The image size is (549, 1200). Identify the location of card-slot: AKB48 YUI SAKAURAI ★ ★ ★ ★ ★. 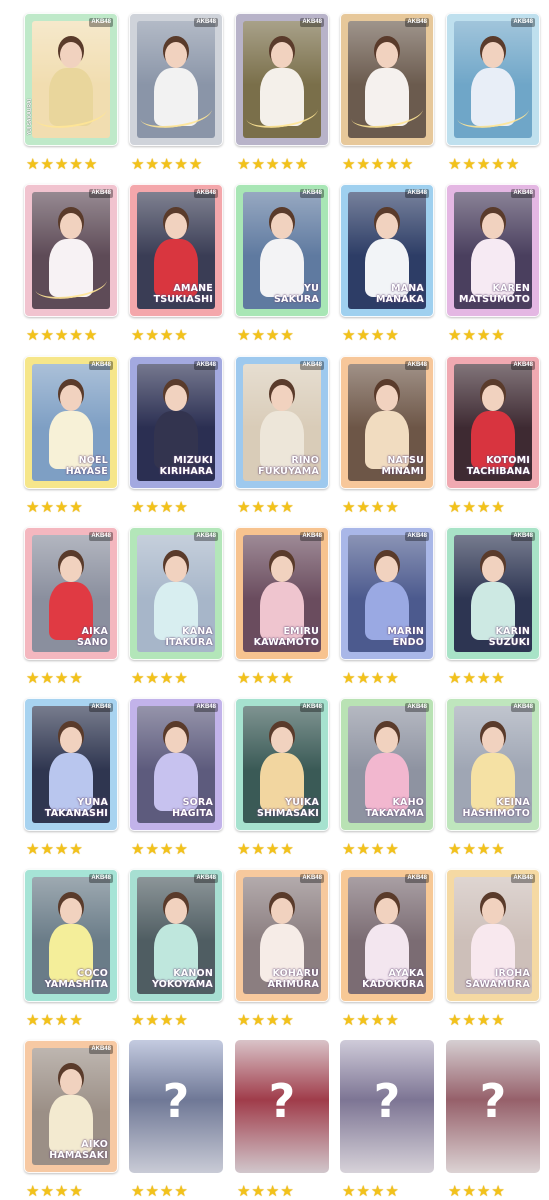
(71, 92).